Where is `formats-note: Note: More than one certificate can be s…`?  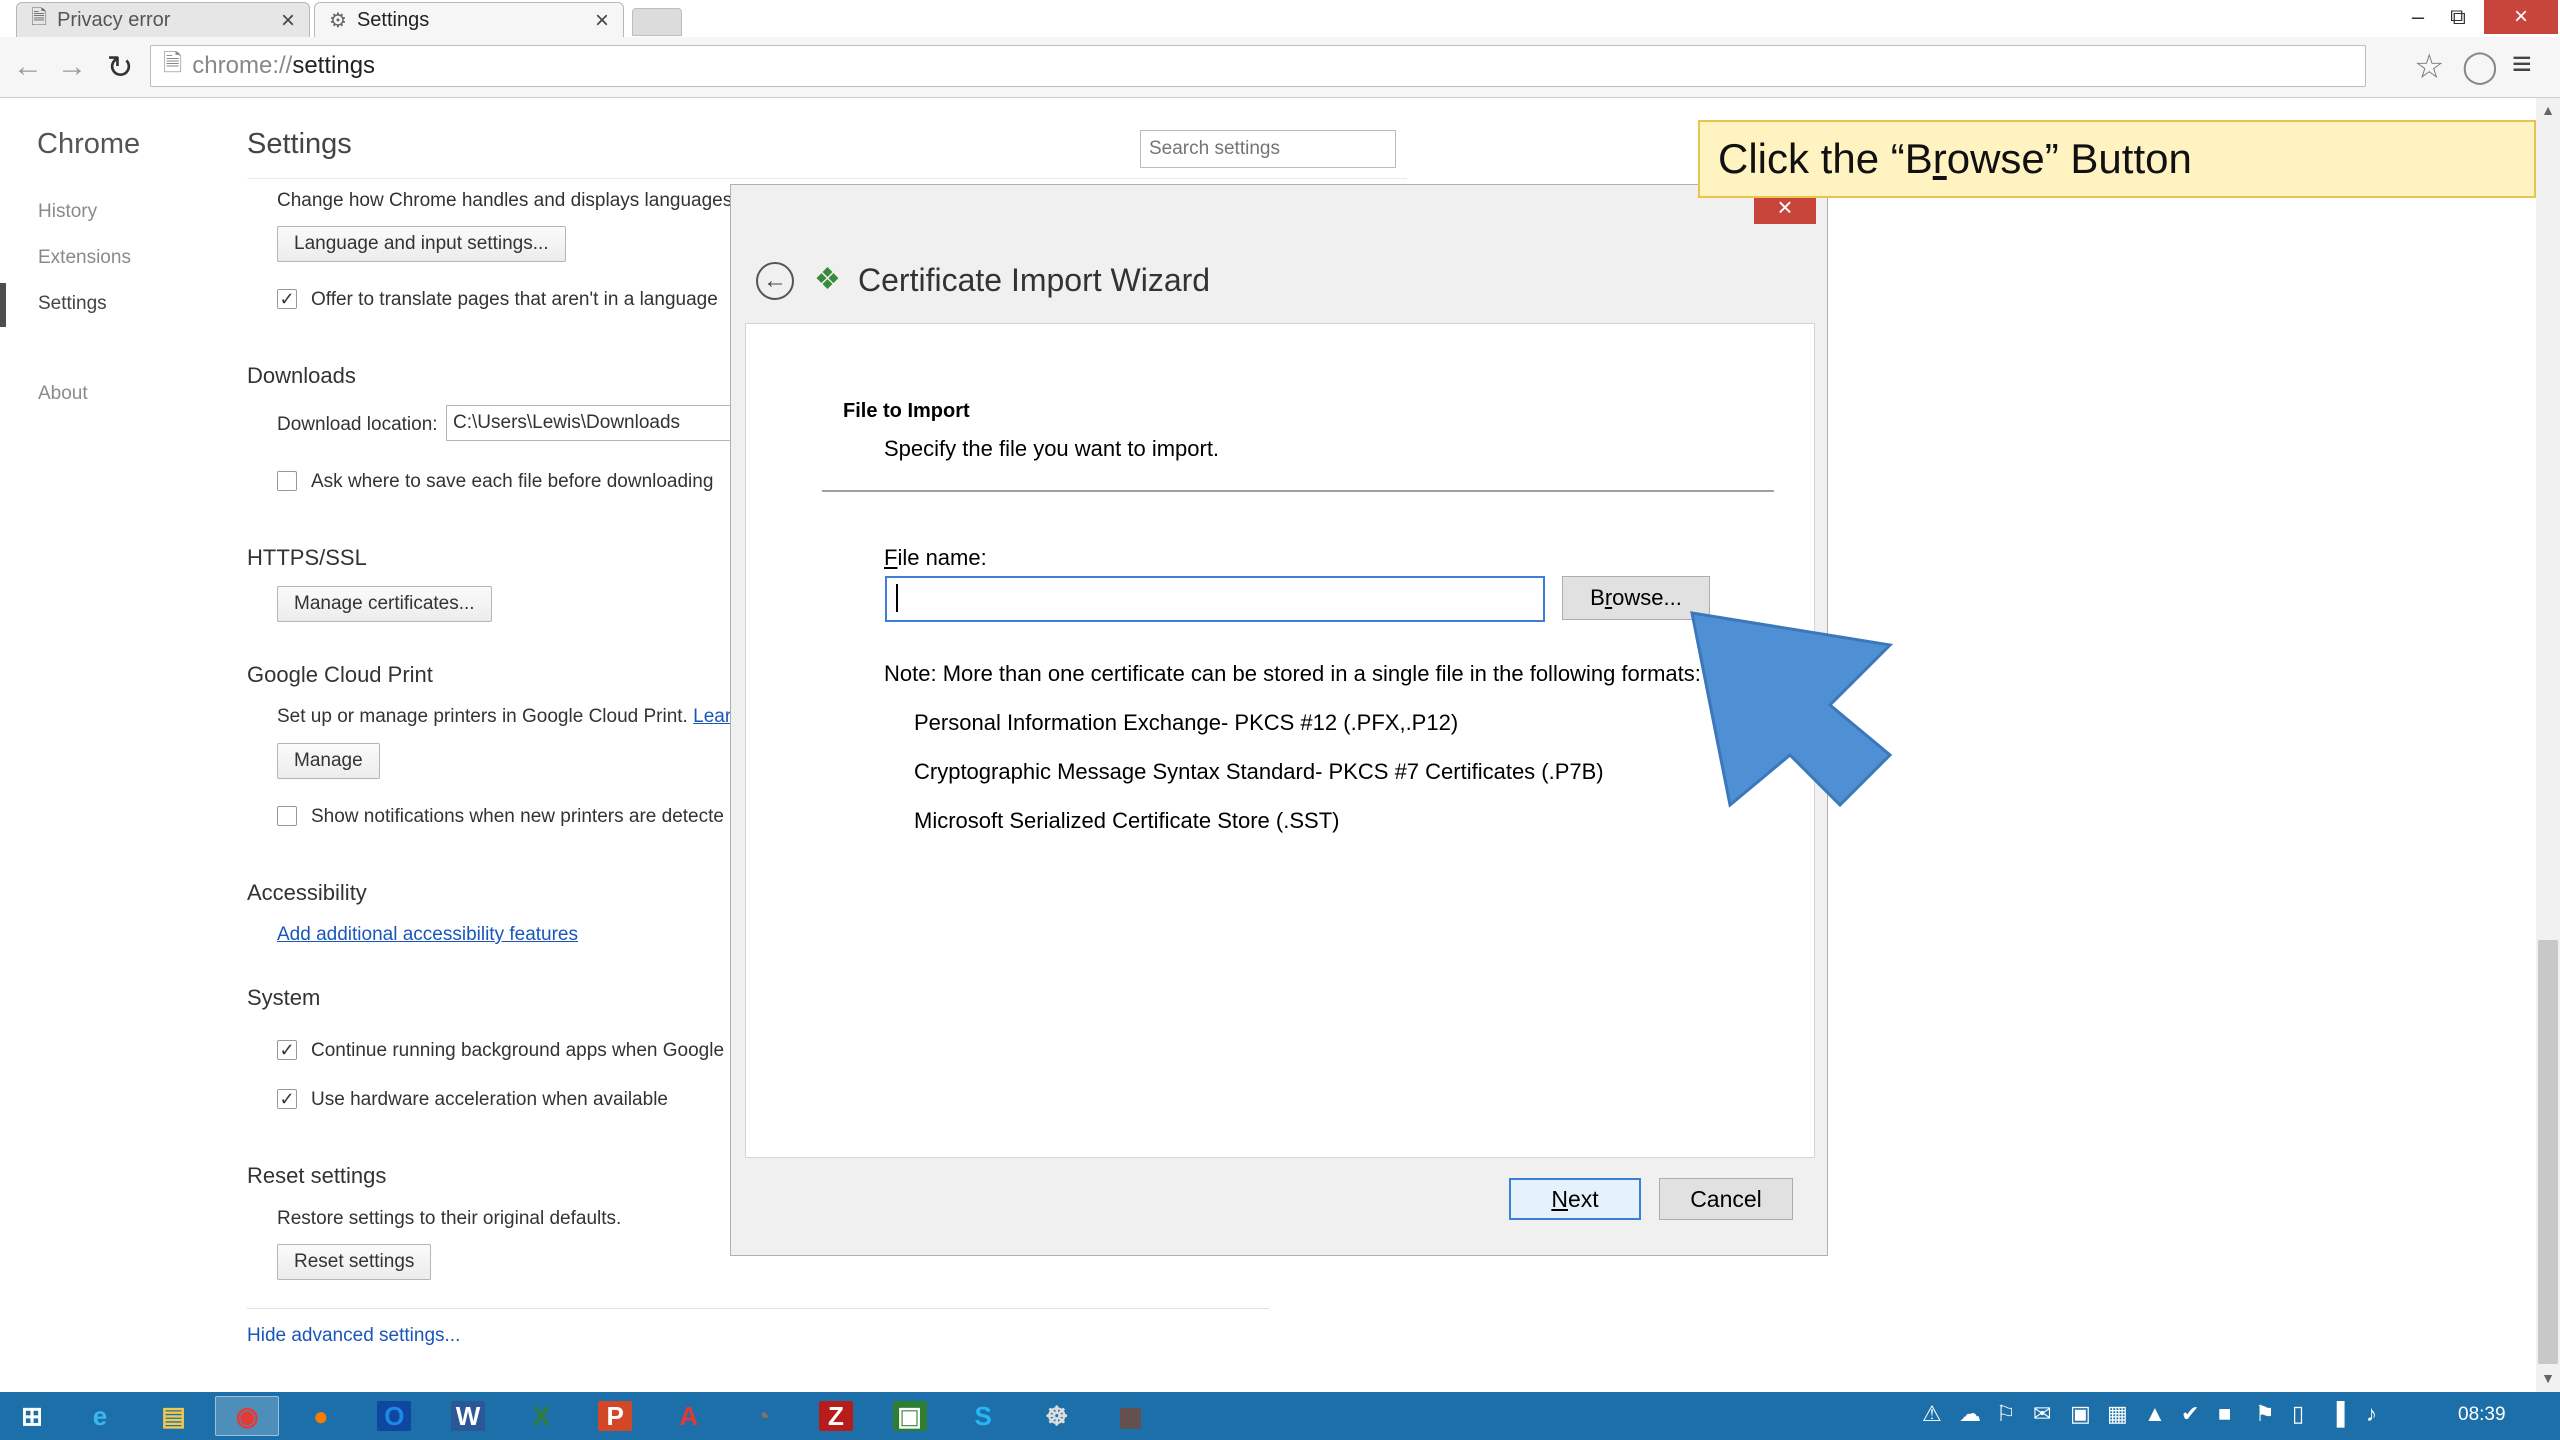
formats-note: Note: More than one certificate can be s… is located at coordinates (1292, 673).